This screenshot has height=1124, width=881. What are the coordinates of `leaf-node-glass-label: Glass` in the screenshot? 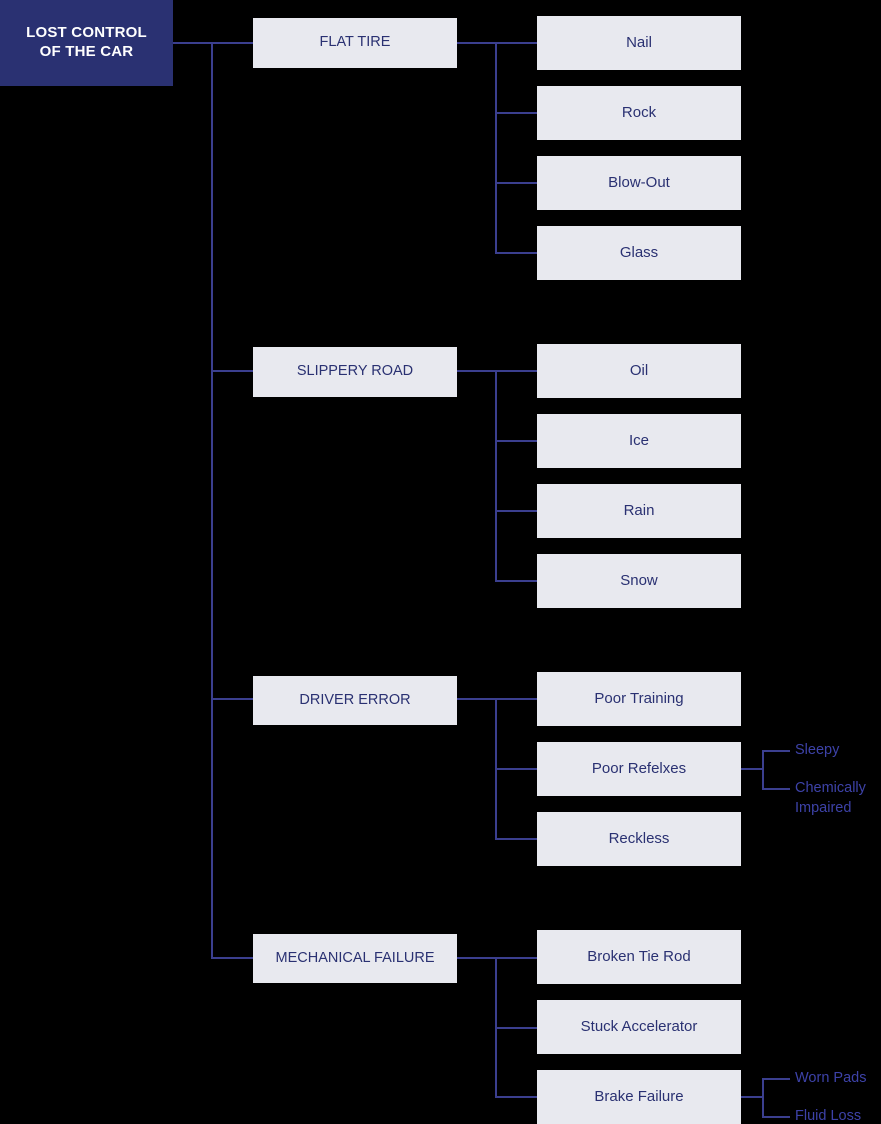 It's located at (639, 252).